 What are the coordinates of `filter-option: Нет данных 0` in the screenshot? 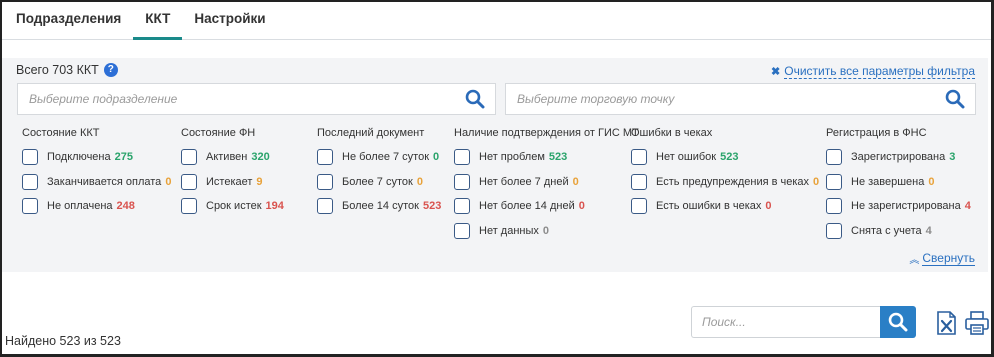 It's located at (546, 230).